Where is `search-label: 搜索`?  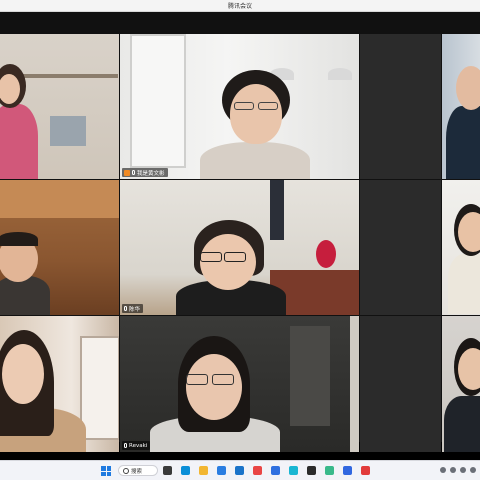 search-label: 搜索 is located at coordinates (137, 471).